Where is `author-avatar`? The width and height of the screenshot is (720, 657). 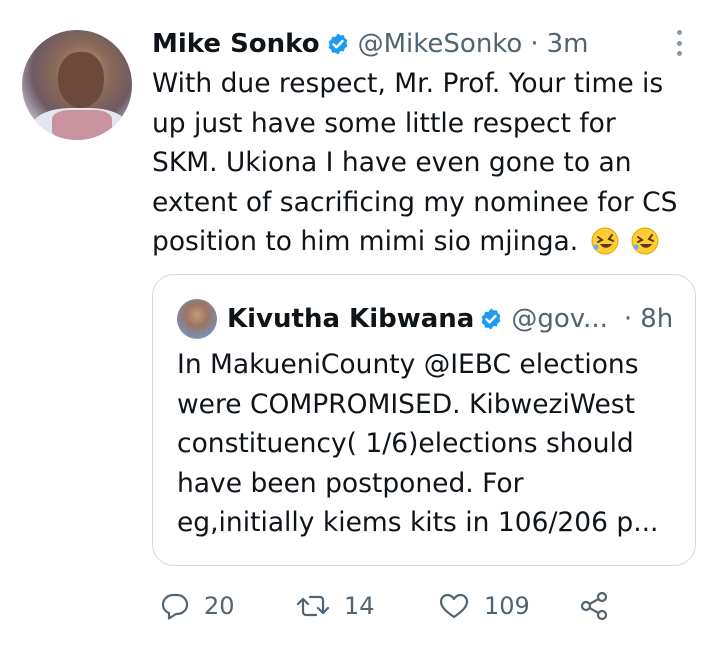
author-avatar is located at coordinates (77, 85).